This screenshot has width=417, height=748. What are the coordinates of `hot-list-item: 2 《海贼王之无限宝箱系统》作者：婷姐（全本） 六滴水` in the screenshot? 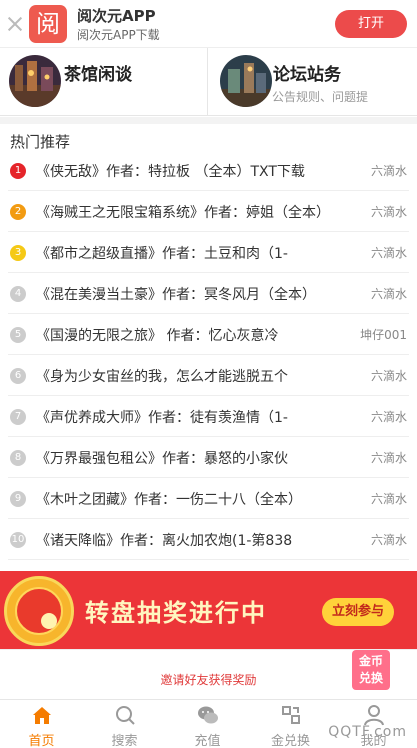 It's located at (208, 211).